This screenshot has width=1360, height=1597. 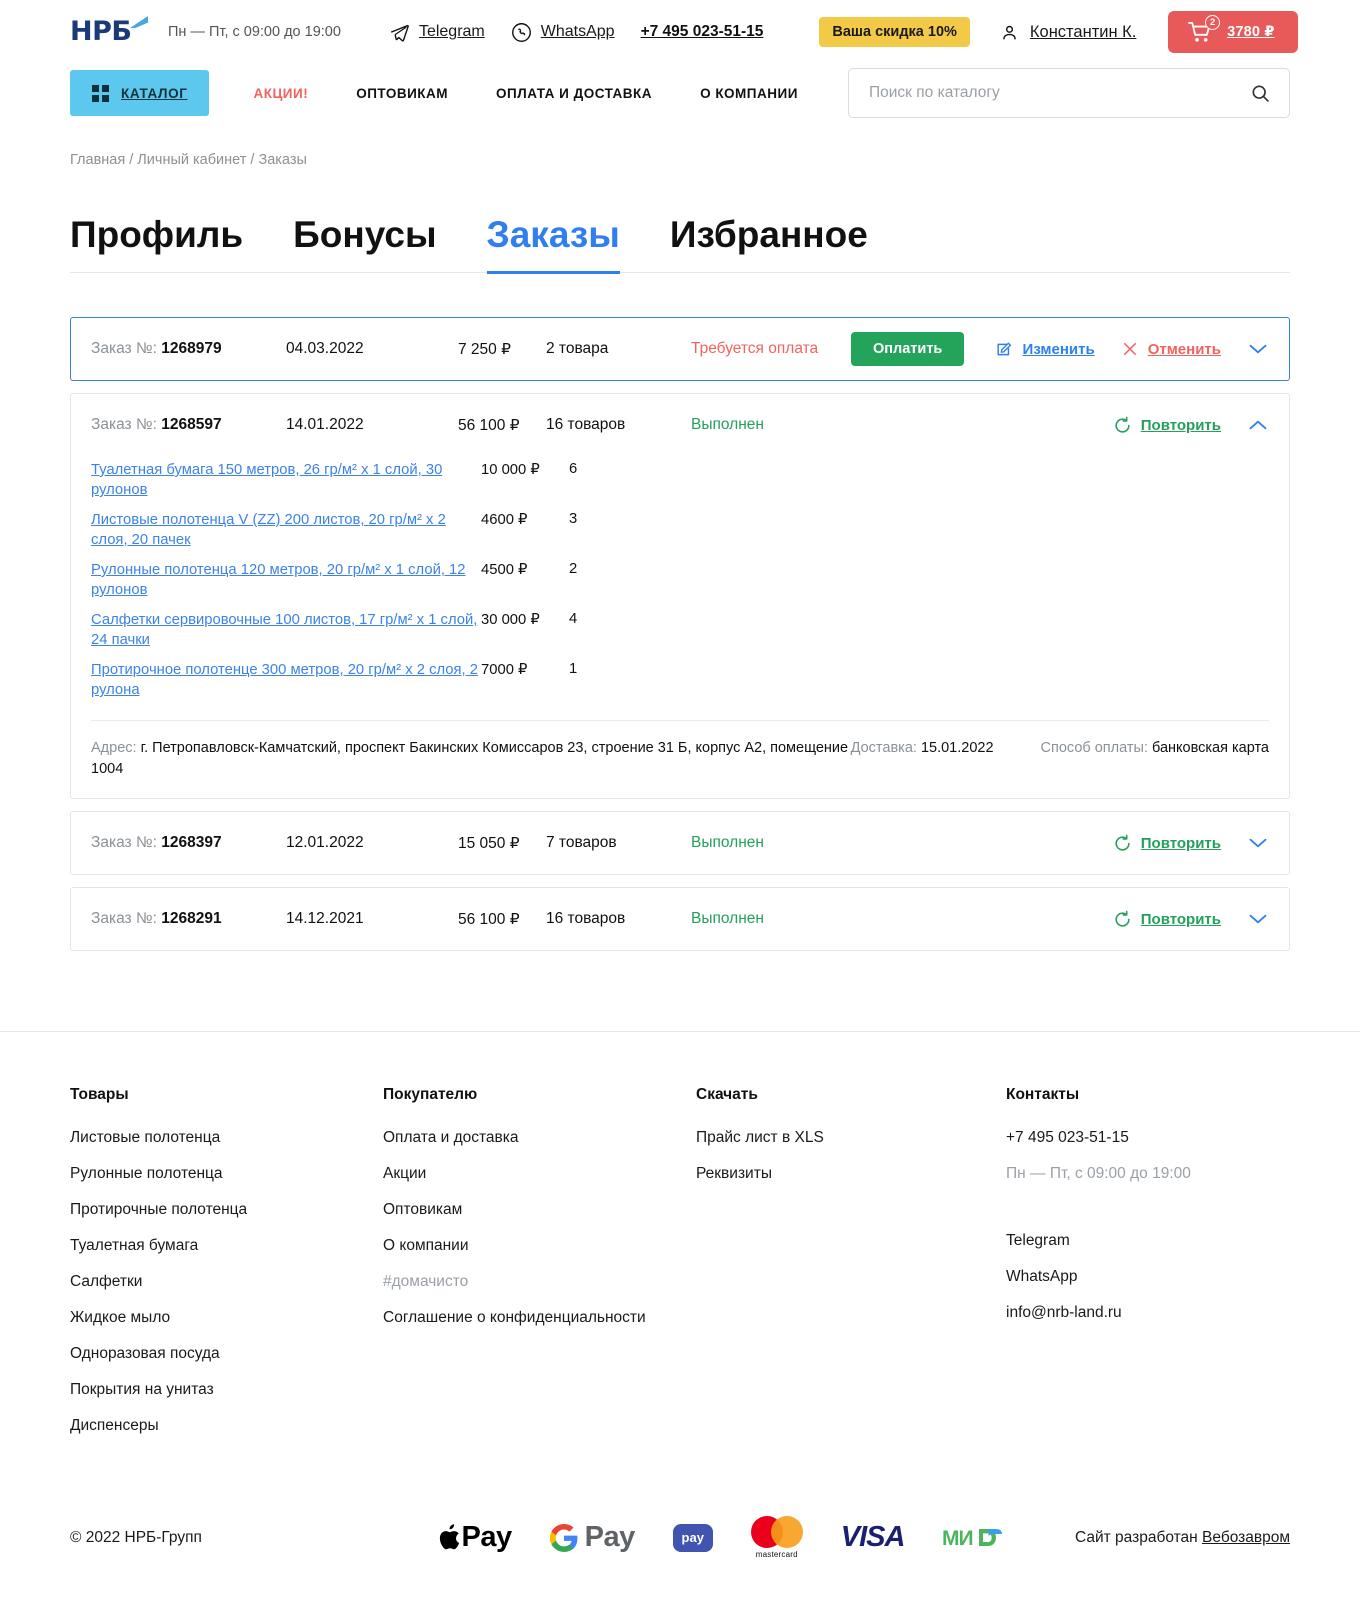 What do you see at coordinates (1148, 1240) in the screenshot?
I see `footer-telegram-link: Telegram` at bounding box center [1148, 1240].